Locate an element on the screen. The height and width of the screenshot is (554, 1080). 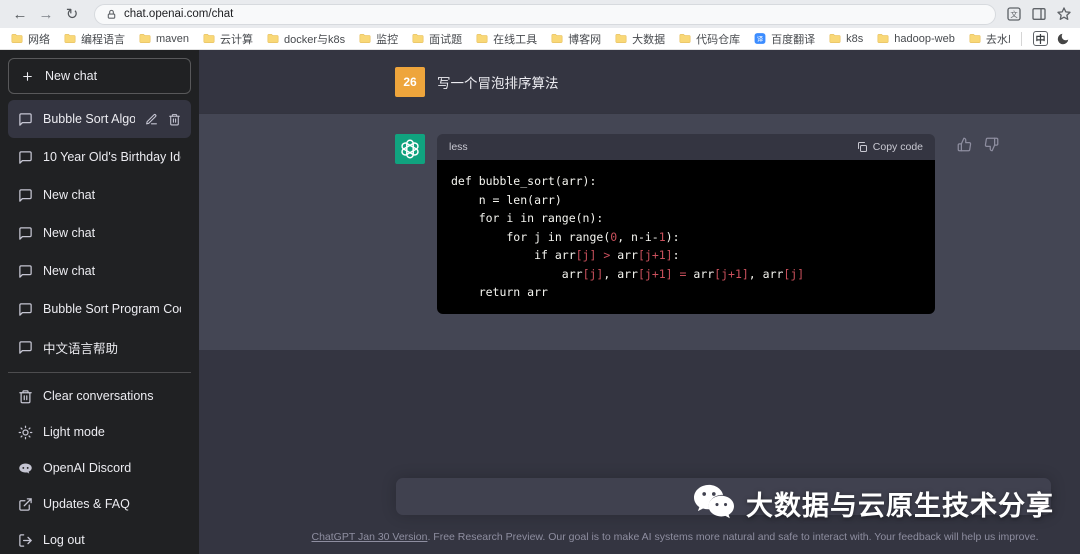
bookmark-item: 面试题 is located at coordinates (436, 39).